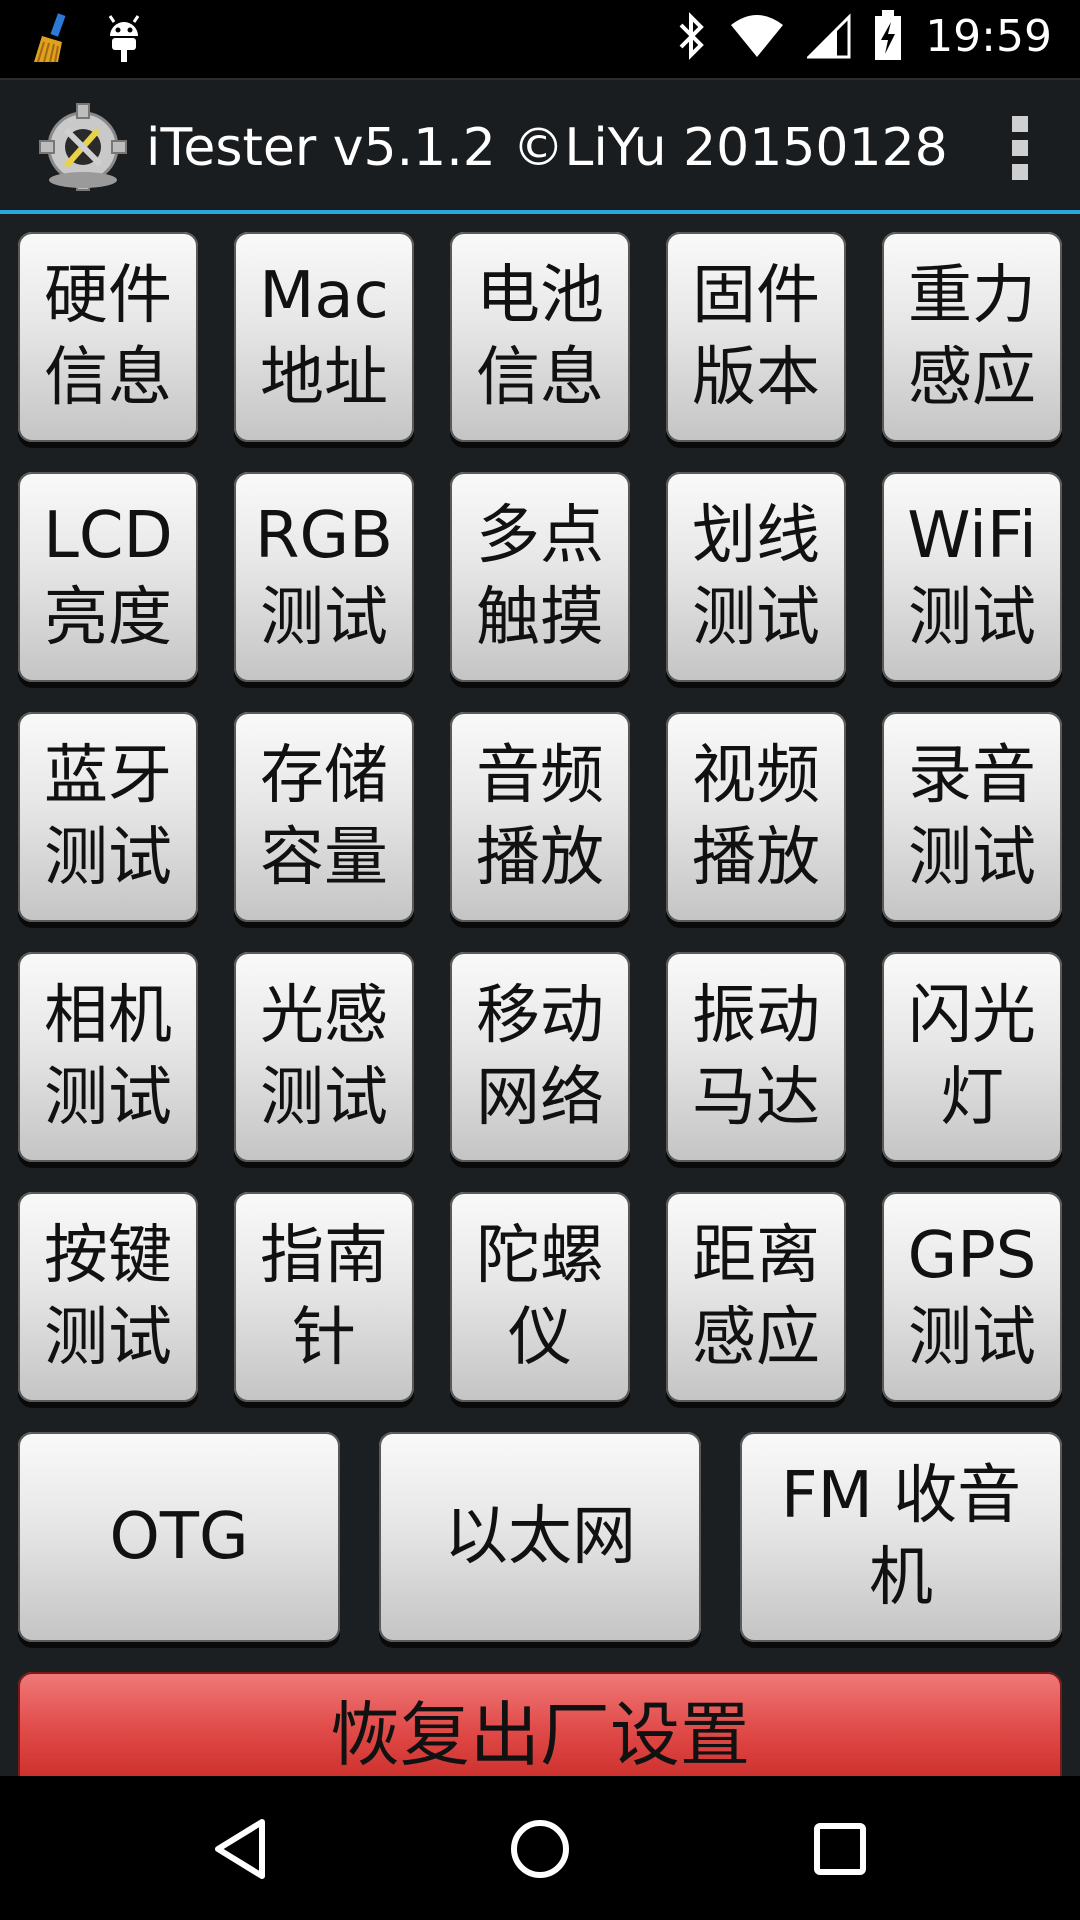 Image resolution: width=1080 pixels, height=1920 pixels. What do you see at coordinates (108, 577) in the screenshot?
I see `lcd-brightness-button: LCD 亮度` at bounding box center [108, 577].